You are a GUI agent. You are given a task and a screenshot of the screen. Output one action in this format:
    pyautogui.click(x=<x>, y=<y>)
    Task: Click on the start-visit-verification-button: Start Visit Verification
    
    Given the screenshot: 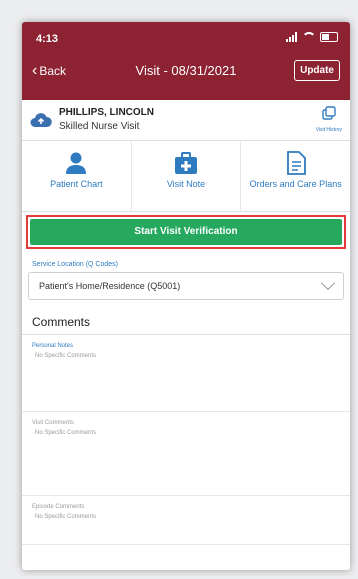 What is the action you would take?
    pyautogui.click(x=186, y=232)
    